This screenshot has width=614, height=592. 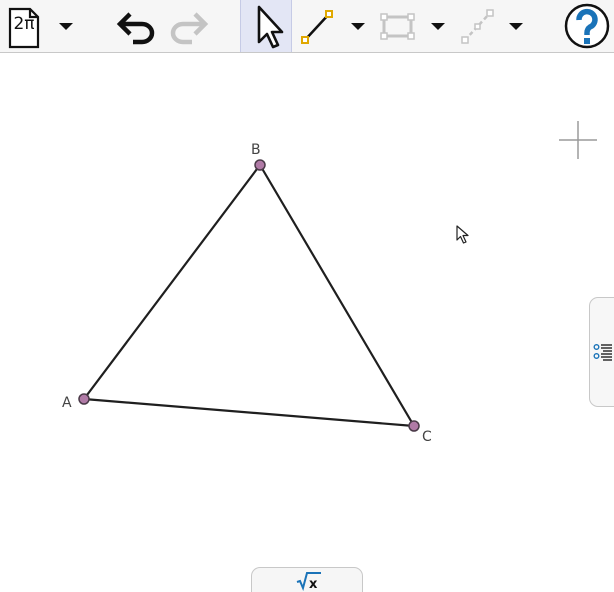 I want to click on list-properties-icon, so click(x=602, y=352).